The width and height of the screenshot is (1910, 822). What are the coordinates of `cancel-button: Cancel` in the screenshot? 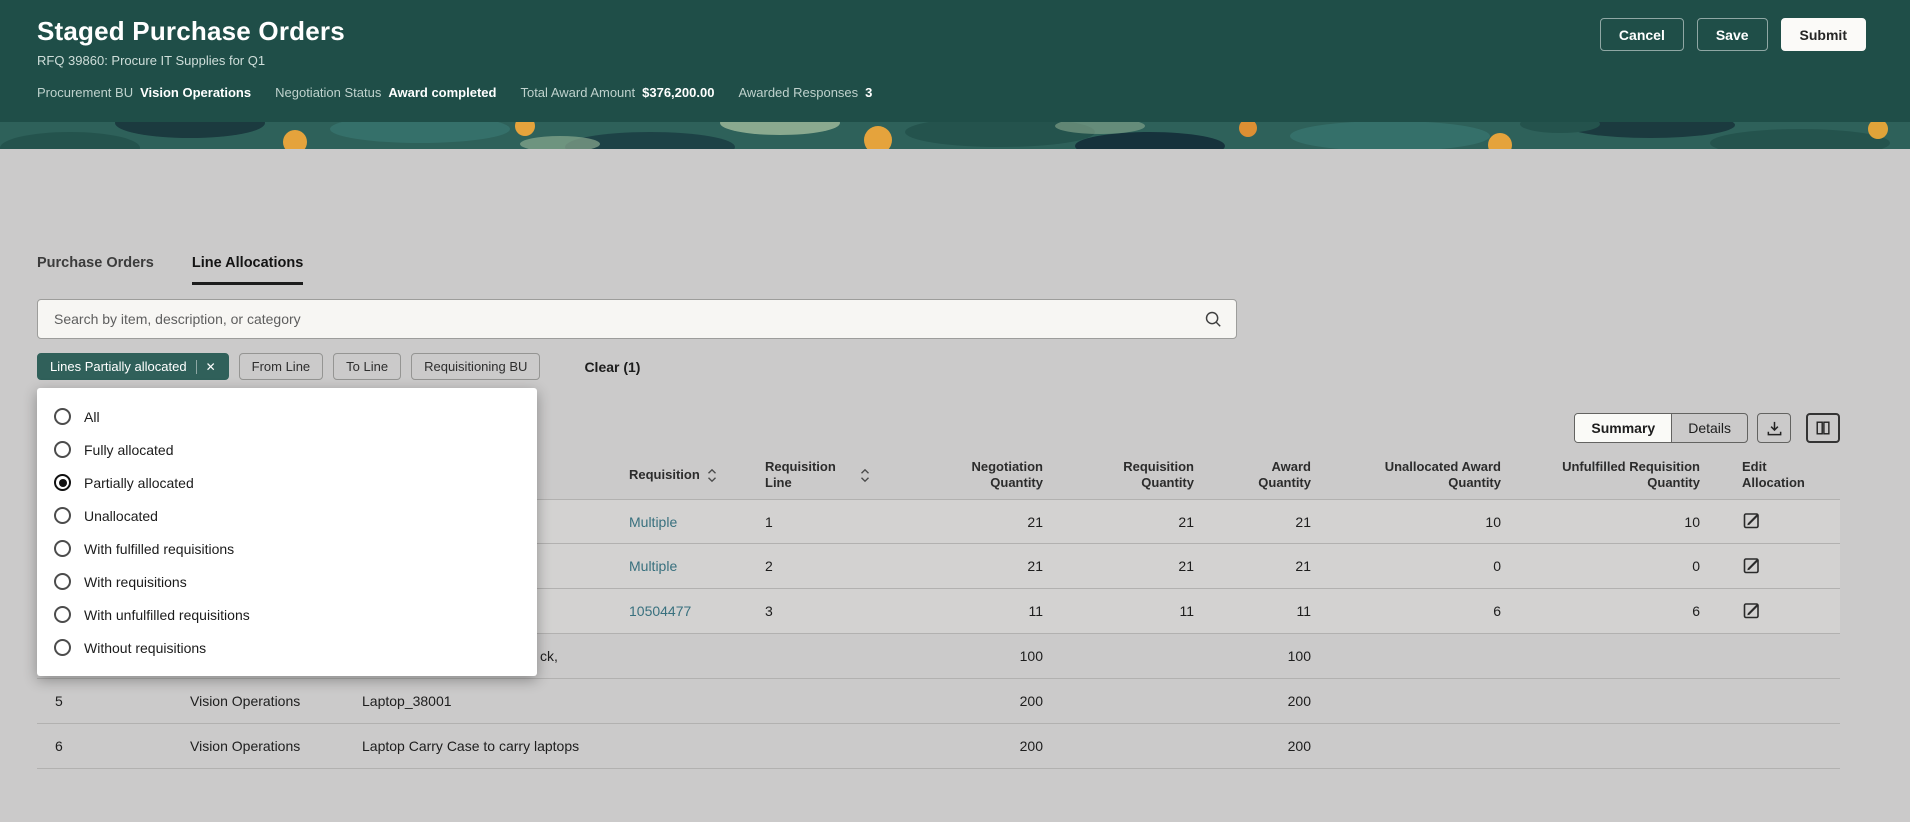 It's located at (1641, 34).